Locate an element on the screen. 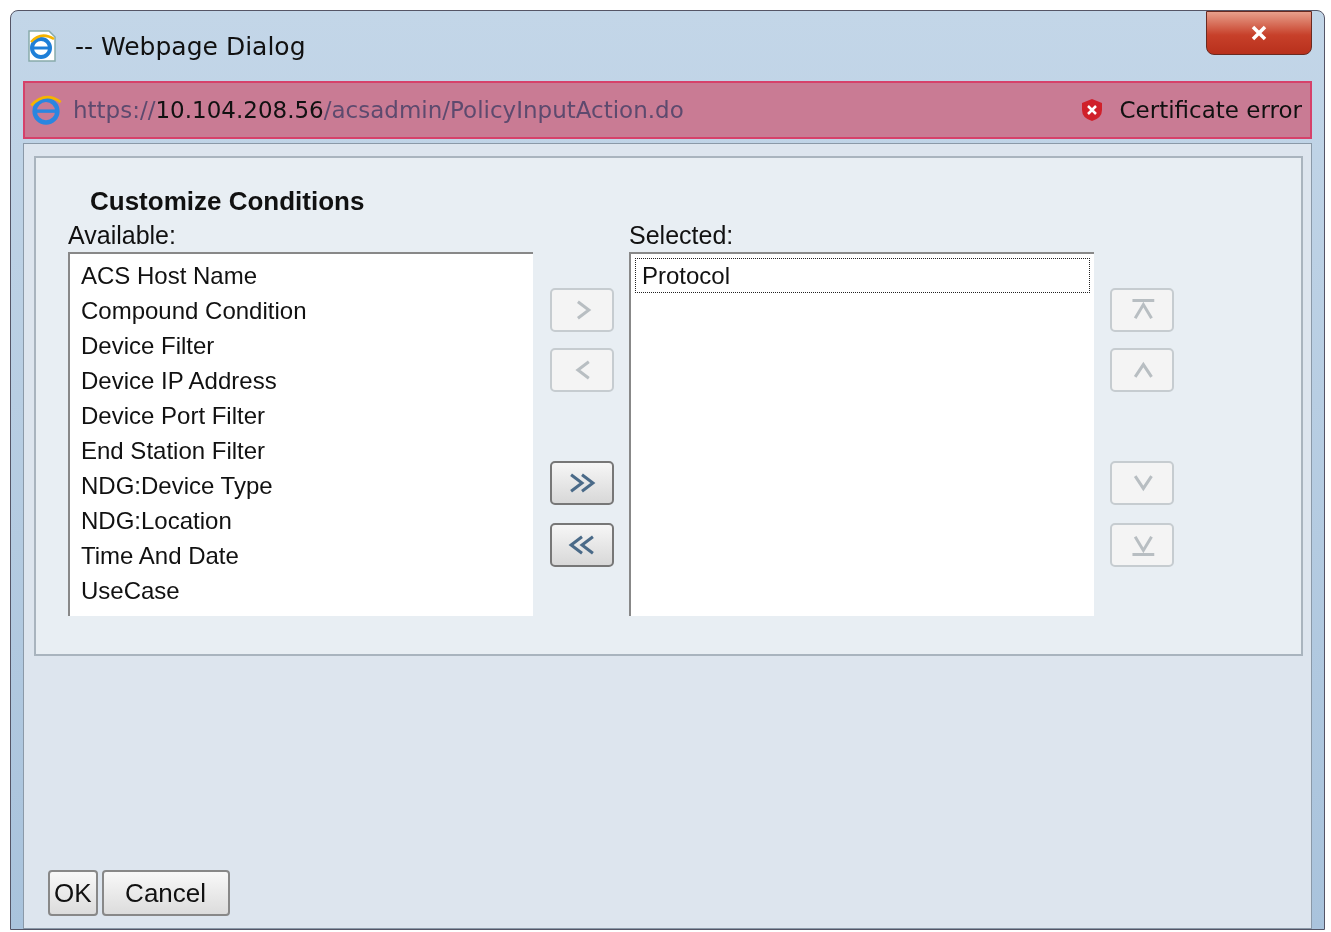 This screenshot has height=932, width=1331. ok-button: OK is located at coordinates (73, 893).